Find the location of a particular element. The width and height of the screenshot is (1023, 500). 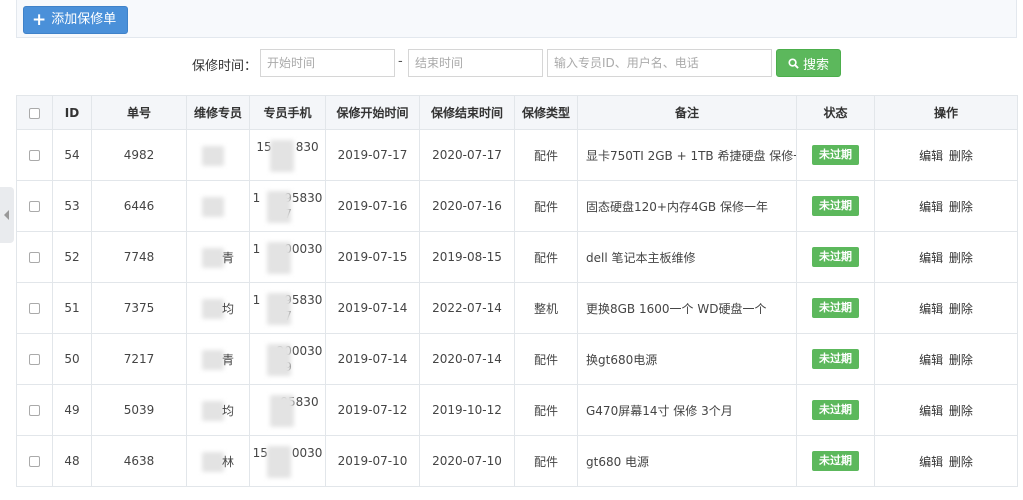

technician-phone: 195830 57 is located at coordinates (287, 206).